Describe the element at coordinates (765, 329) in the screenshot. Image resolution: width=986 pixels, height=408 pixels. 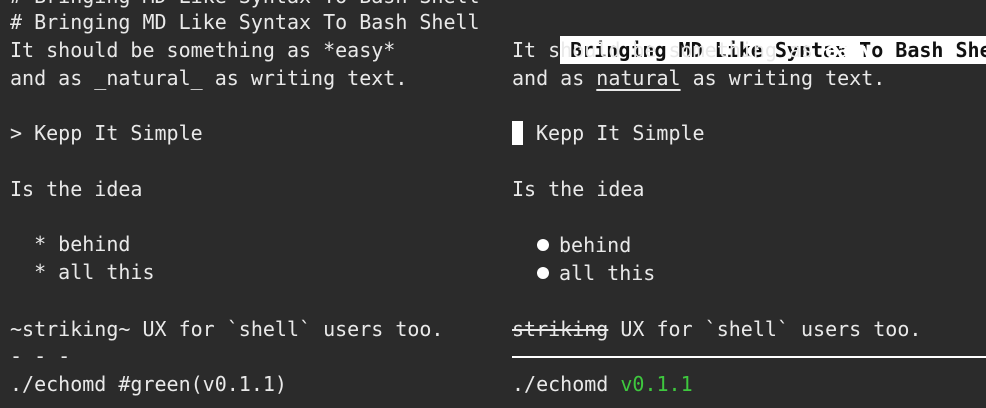
I see `rendered-strike-rest: UX for `shell` users too.` at that location.